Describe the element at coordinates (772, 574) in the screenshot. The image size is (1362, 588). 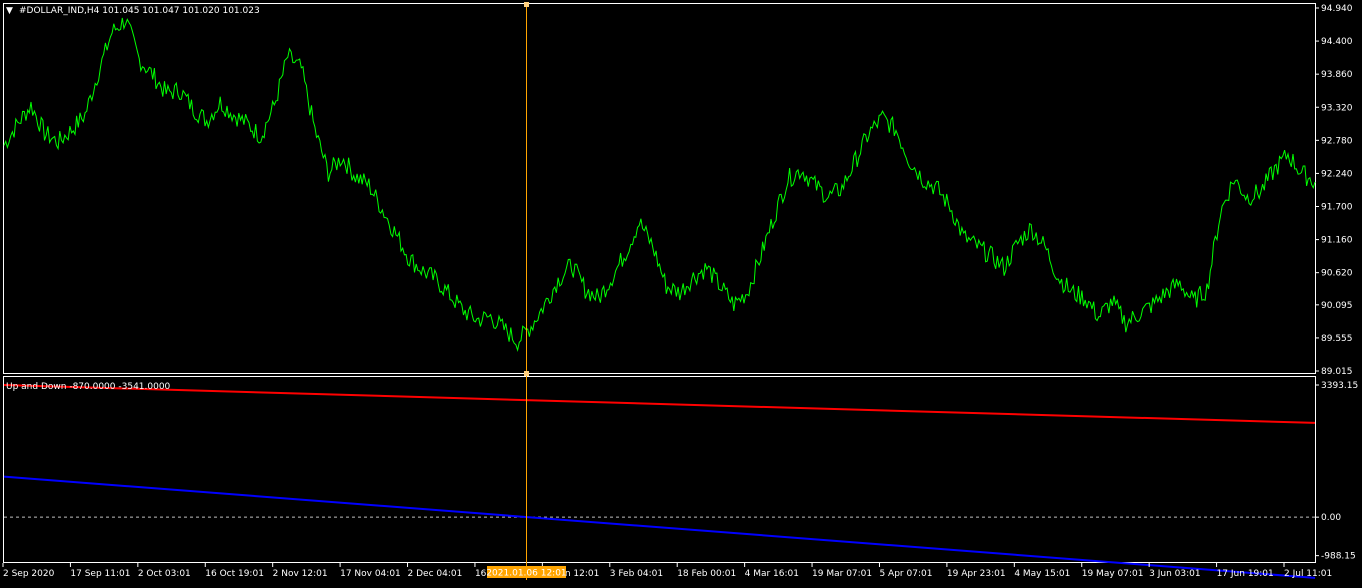
I see `time-axis-label: 4 Mar 16:01` at that location.